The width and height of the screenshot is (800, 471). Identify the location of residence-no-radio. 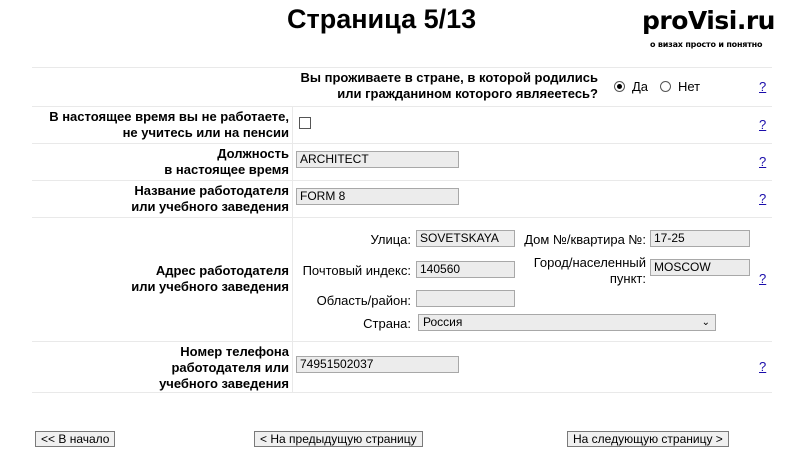
(665, 86).